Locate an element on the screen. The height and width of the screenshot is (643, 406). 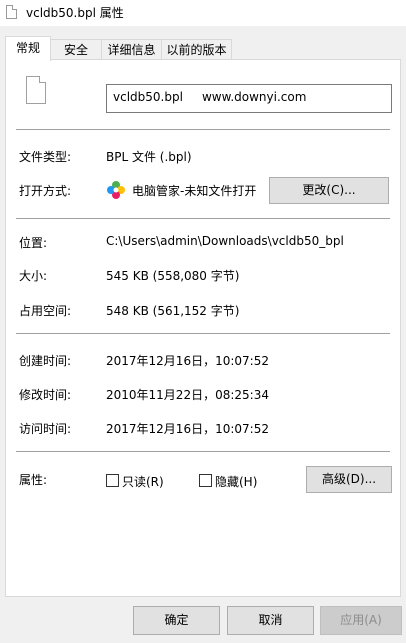
file-type-label: 文件类型: is located at coordinates (45, 157).